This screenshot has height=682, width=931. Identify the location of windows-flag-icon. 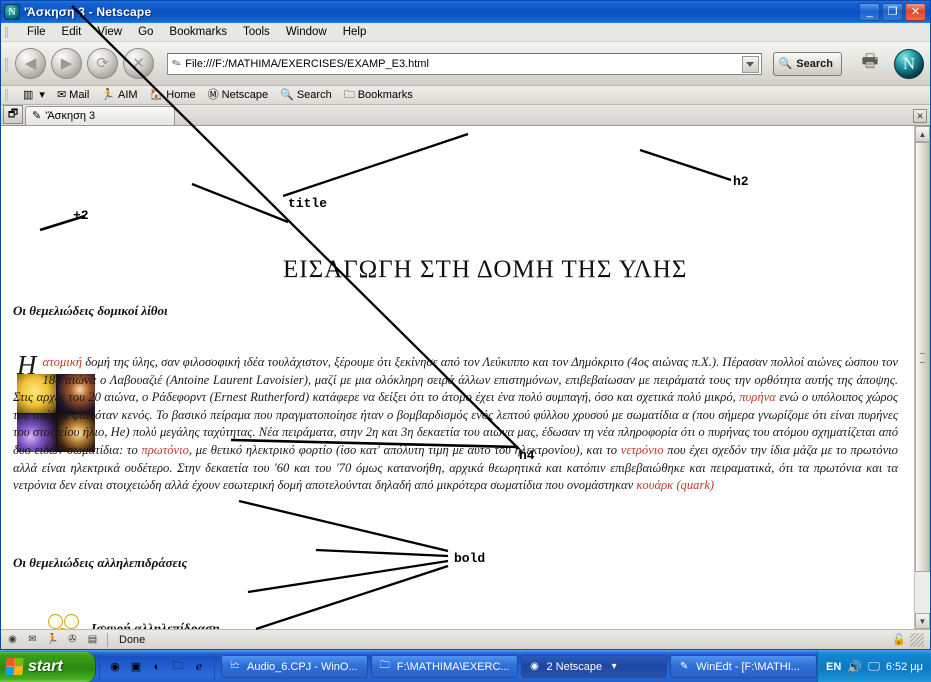
(14, 666).